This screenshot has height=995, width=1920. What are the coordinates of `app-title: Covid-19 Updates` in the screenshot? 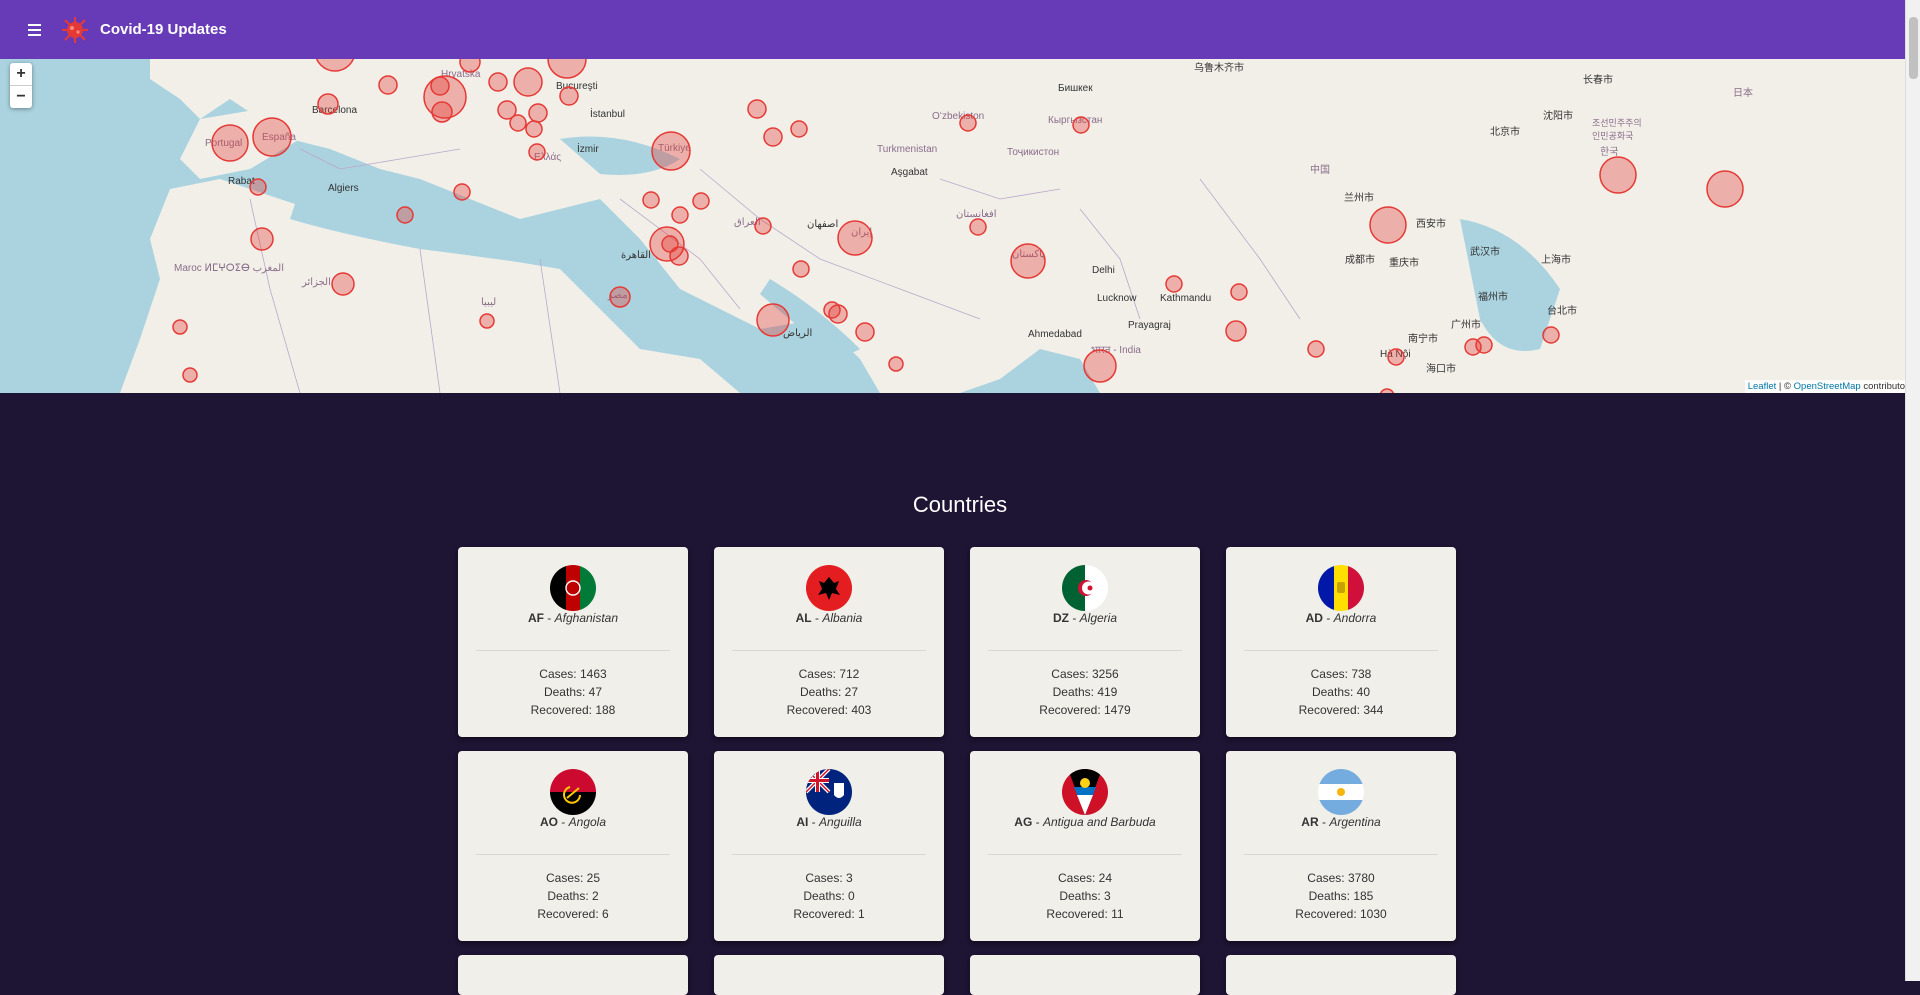 It's located at (163, 29).